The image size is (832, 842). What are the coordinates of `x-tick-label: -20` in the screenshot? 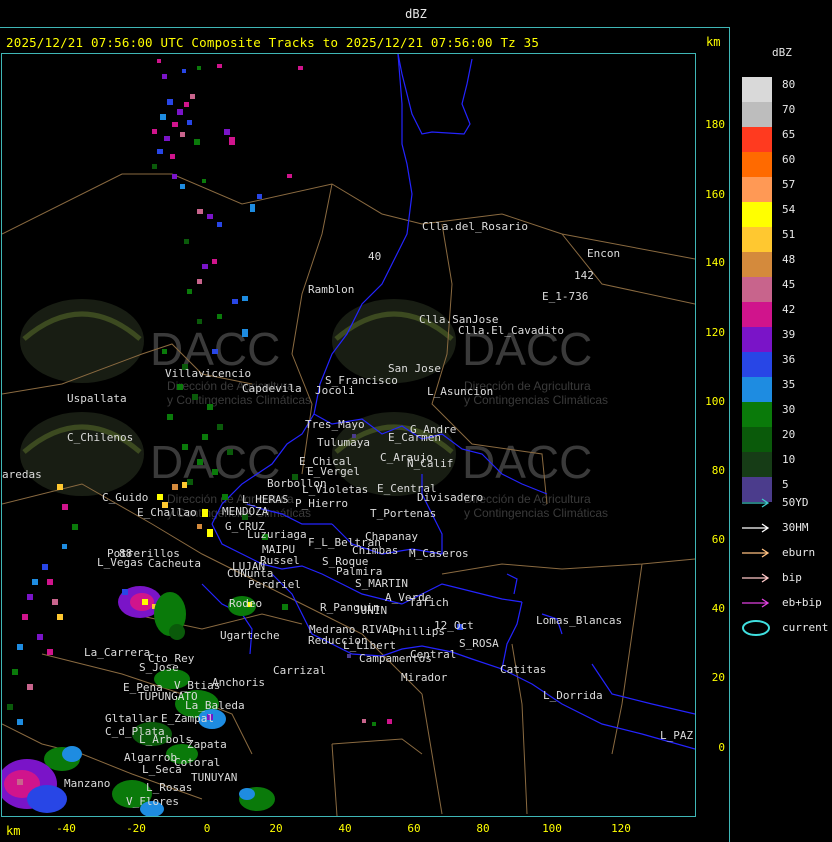 It's located at (136, 828).